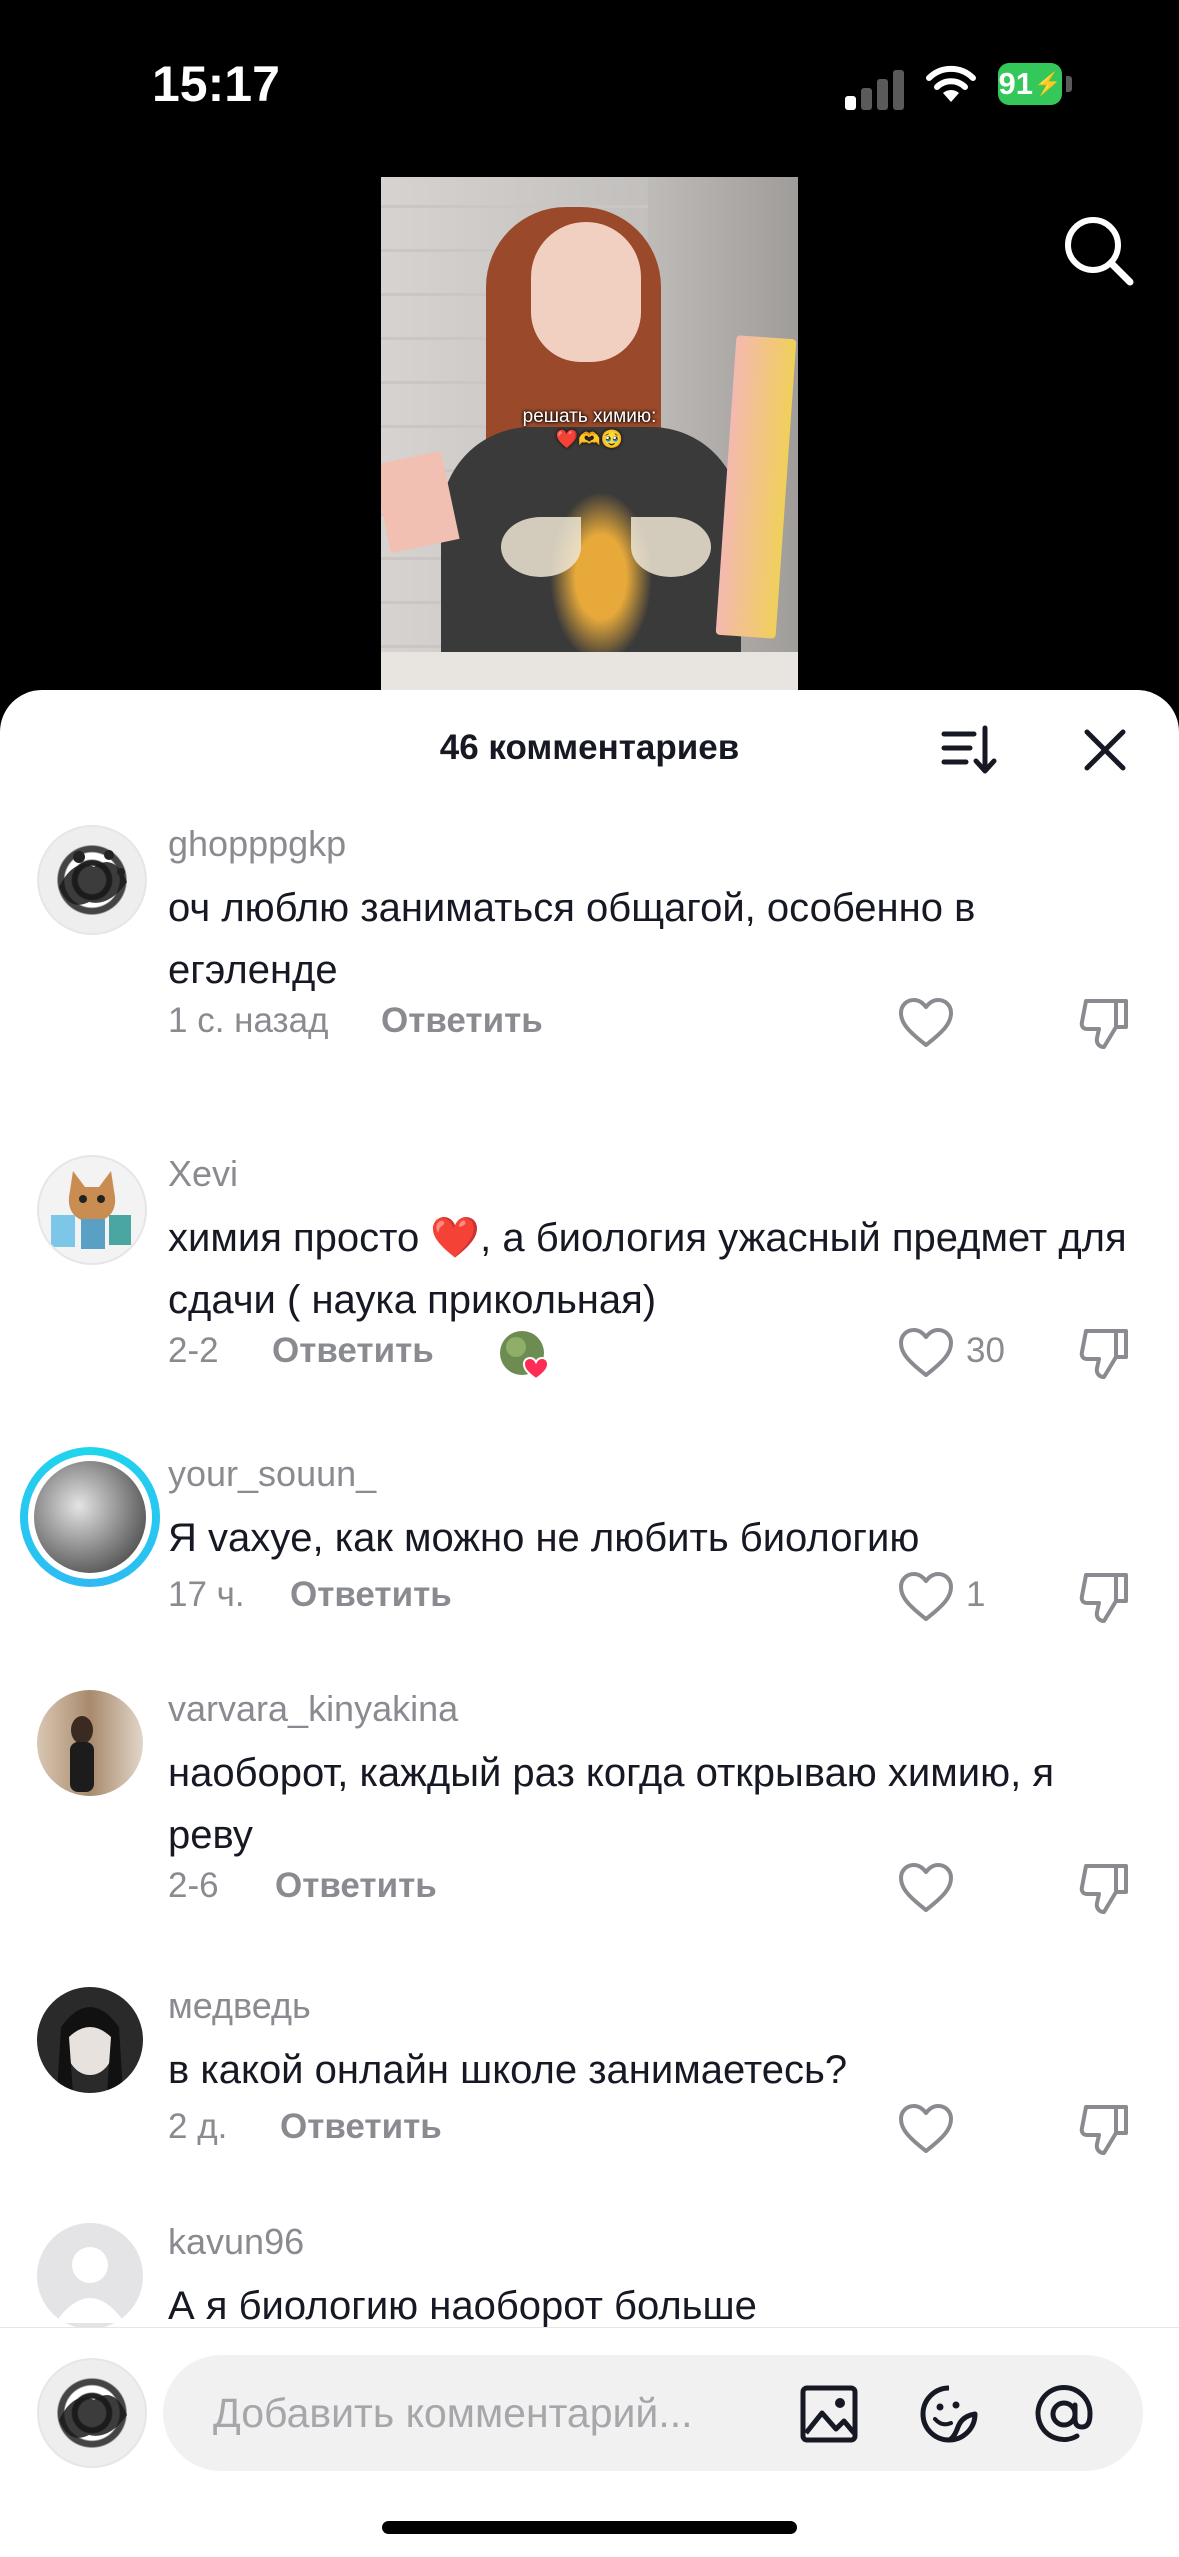 This screenshot has width=1179, height=2557. Describe the element at coordinates (586, 292) in the screenshot. I see `video-person-face` at that location.